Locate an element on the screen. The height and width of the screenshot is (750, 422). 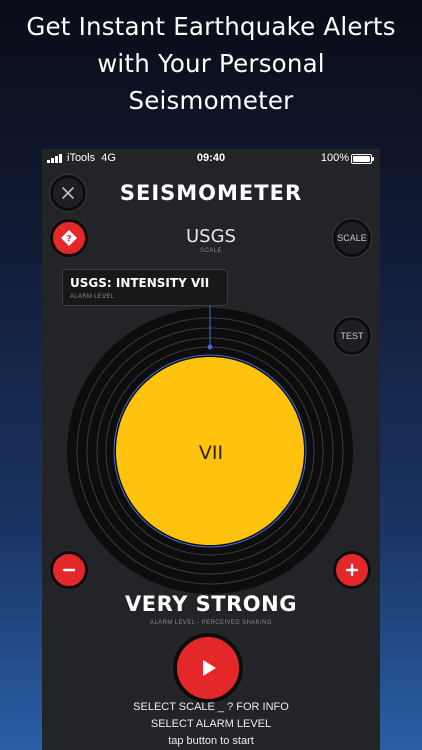
headline-line-3: Seismometer is located at coordinates (211, 100).